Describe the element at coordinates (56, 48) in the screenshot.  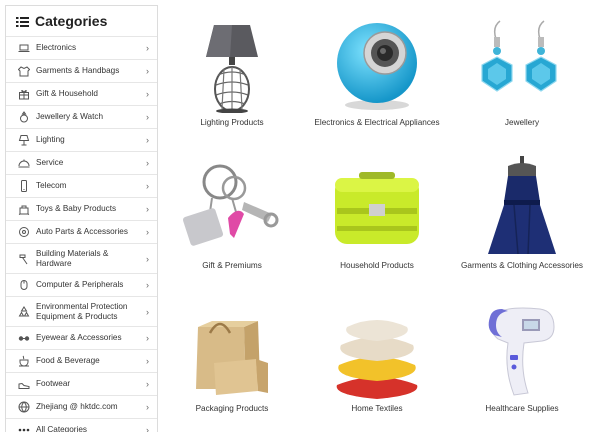
I see `sidebar-item-label: Electronics` at that location.